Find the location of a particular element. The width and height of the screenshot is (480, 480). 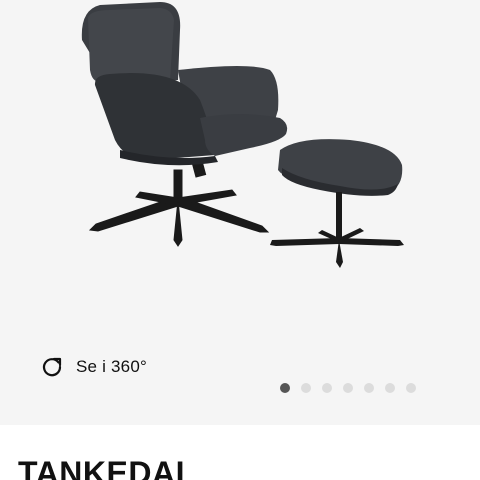

view-360-button: Se i 360° is located at coordinates (93, 367).